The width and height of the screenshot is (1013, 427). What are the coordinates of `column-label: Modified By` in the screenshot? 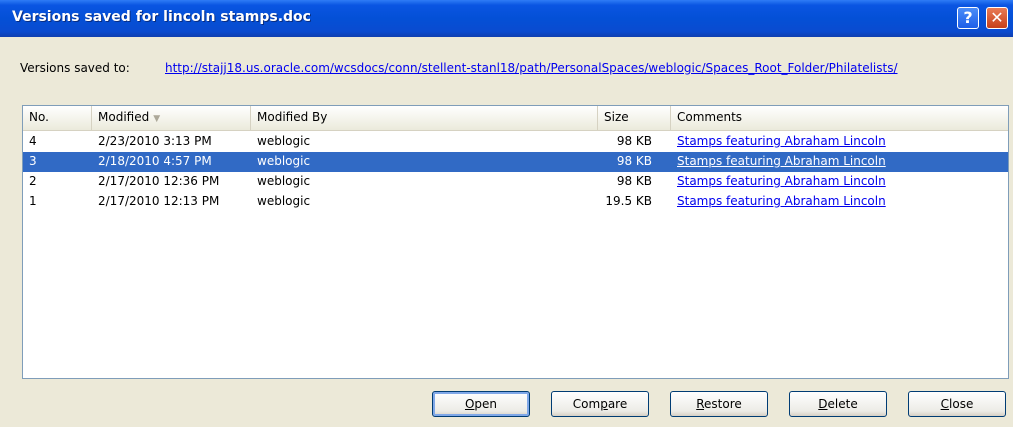 It's located at (292, 117).